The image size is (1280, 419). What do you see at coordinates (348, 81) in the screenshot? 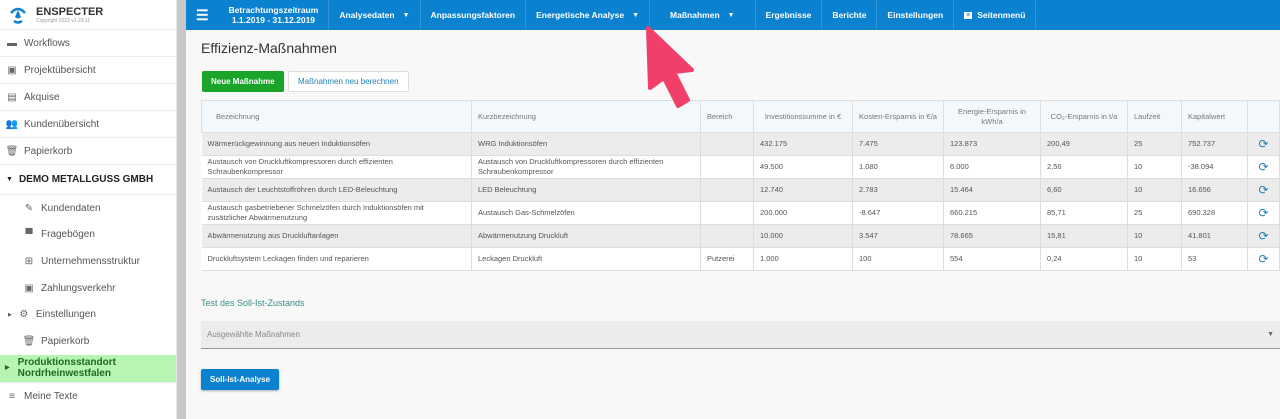
I see `recalculate-button: Maßnahmen neu berechnen` at bounding box center [348, 81].